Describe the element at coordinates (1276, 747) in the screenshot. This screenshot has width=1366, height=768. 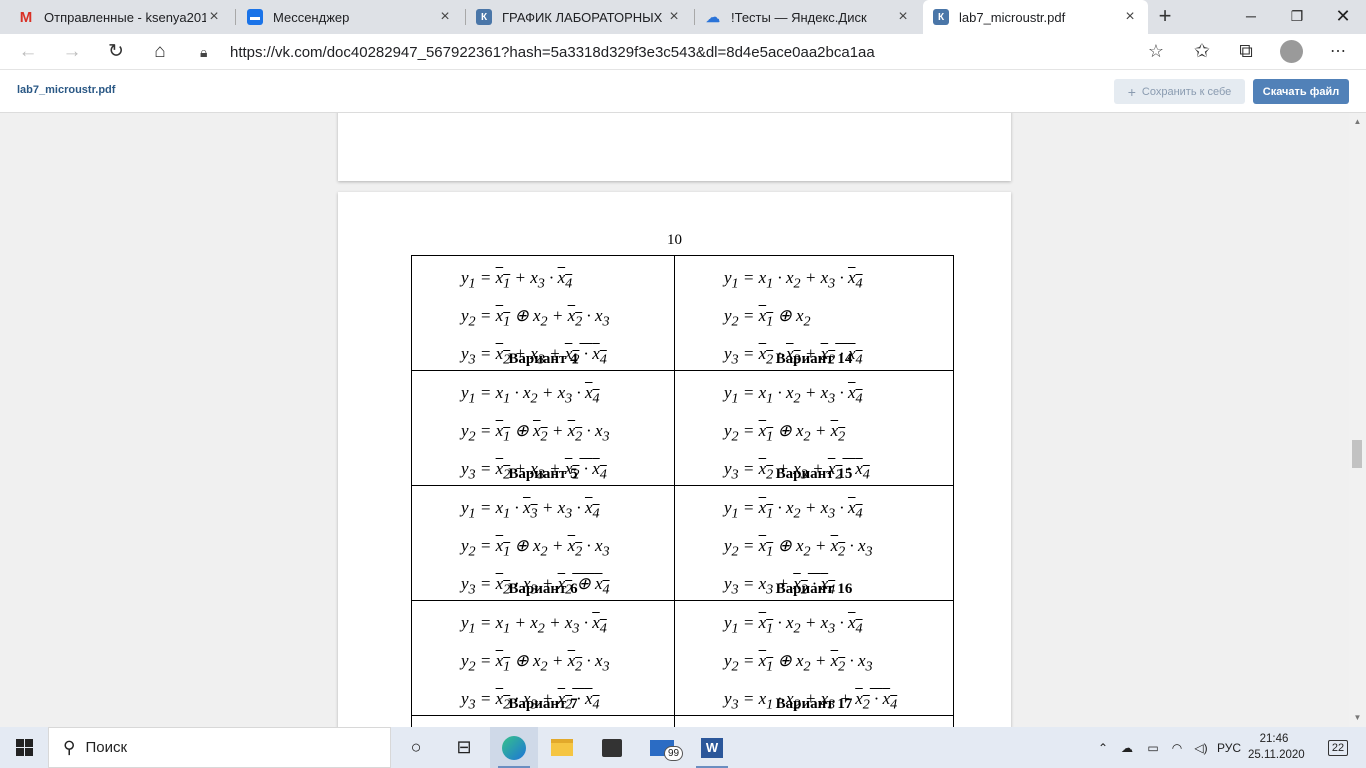
I see `clock: 21:46 25.11.2020` at that location.